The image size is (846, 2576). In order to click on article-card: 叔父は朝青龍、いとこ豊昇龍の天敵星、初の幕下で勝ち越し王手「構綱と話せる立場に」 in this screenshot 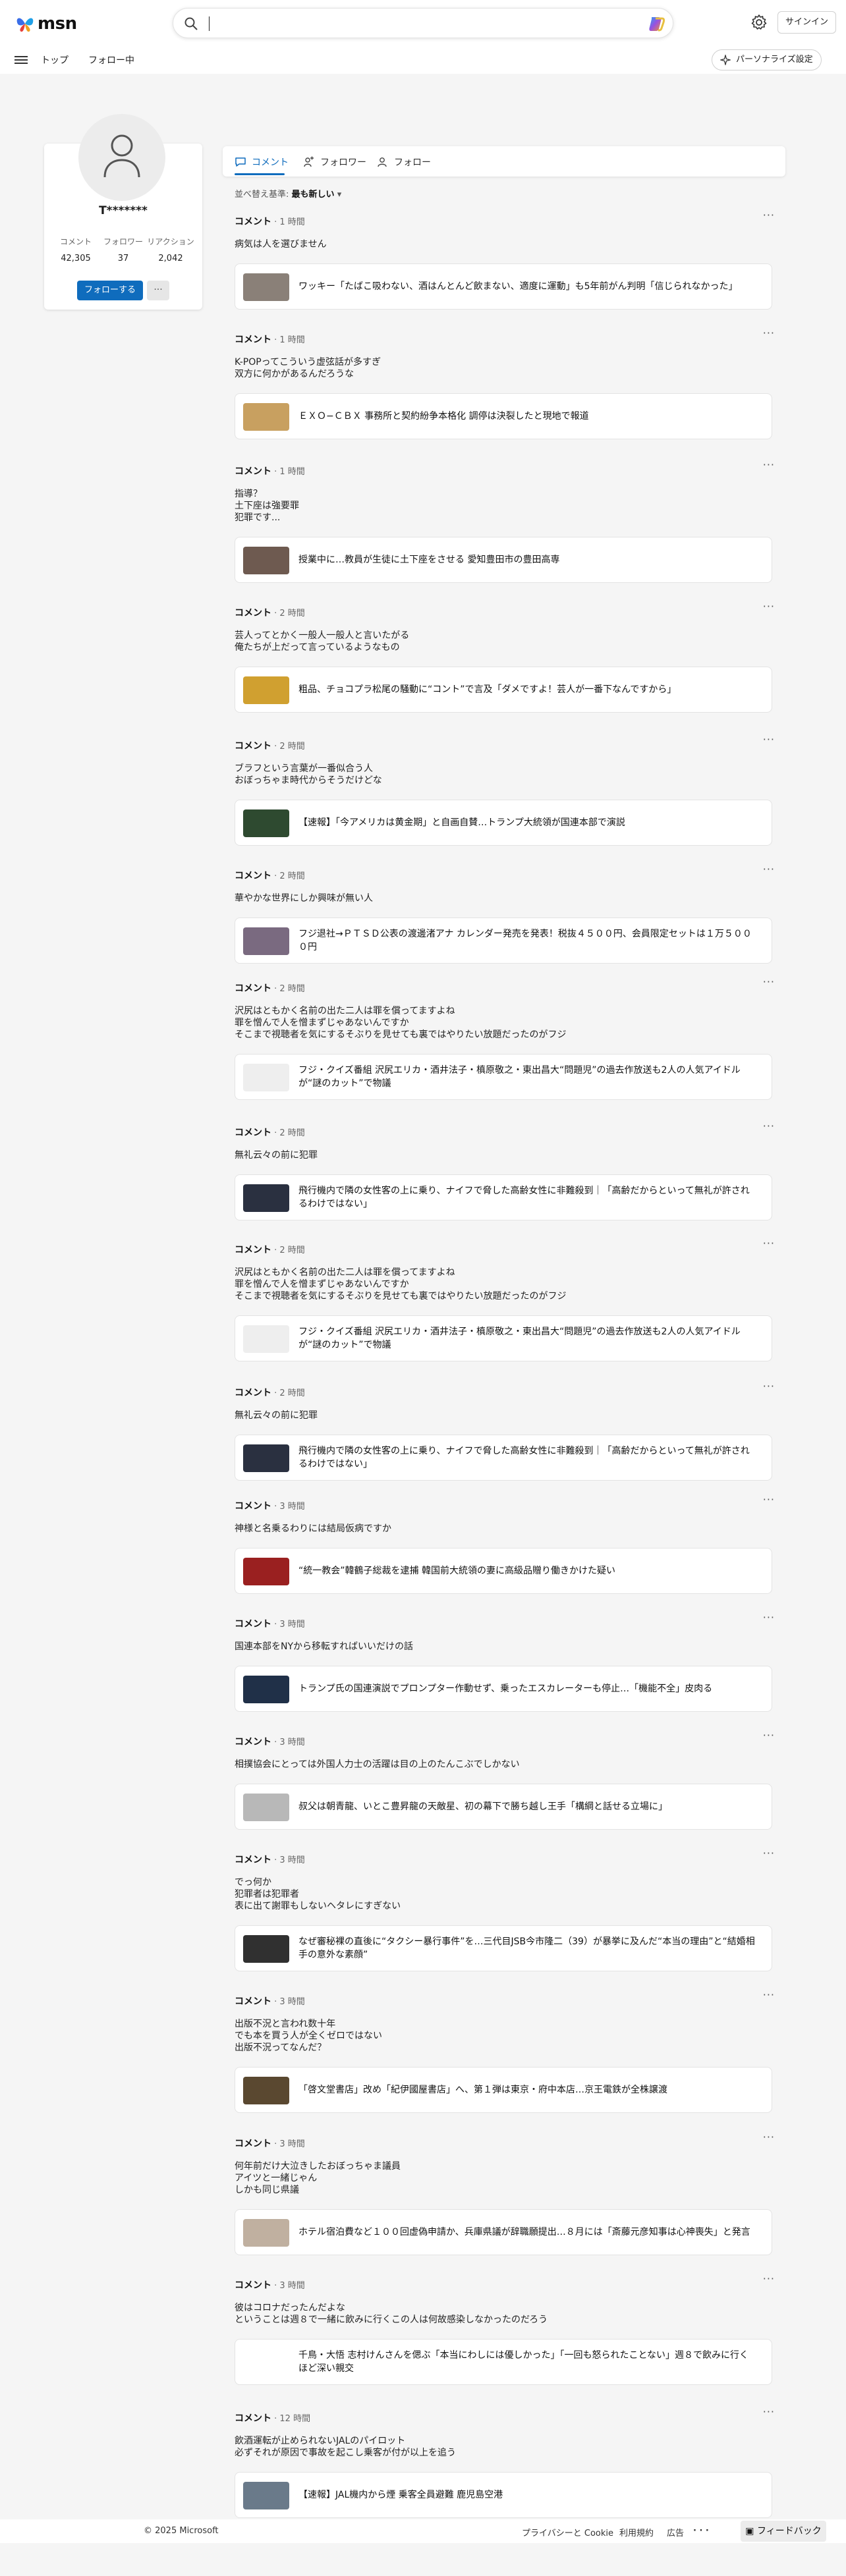, I will do `click(503, 1807)`.